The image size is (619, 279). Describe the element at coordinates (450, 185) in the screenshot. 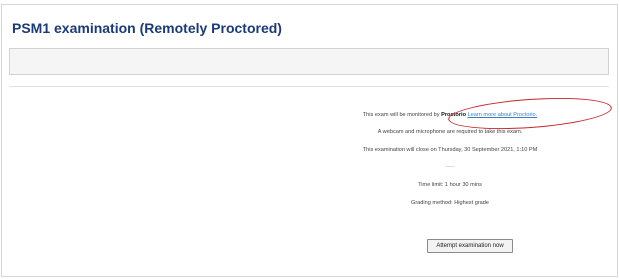

I see `time-limit: Time limit: 1 hour 30 mins` at that location.